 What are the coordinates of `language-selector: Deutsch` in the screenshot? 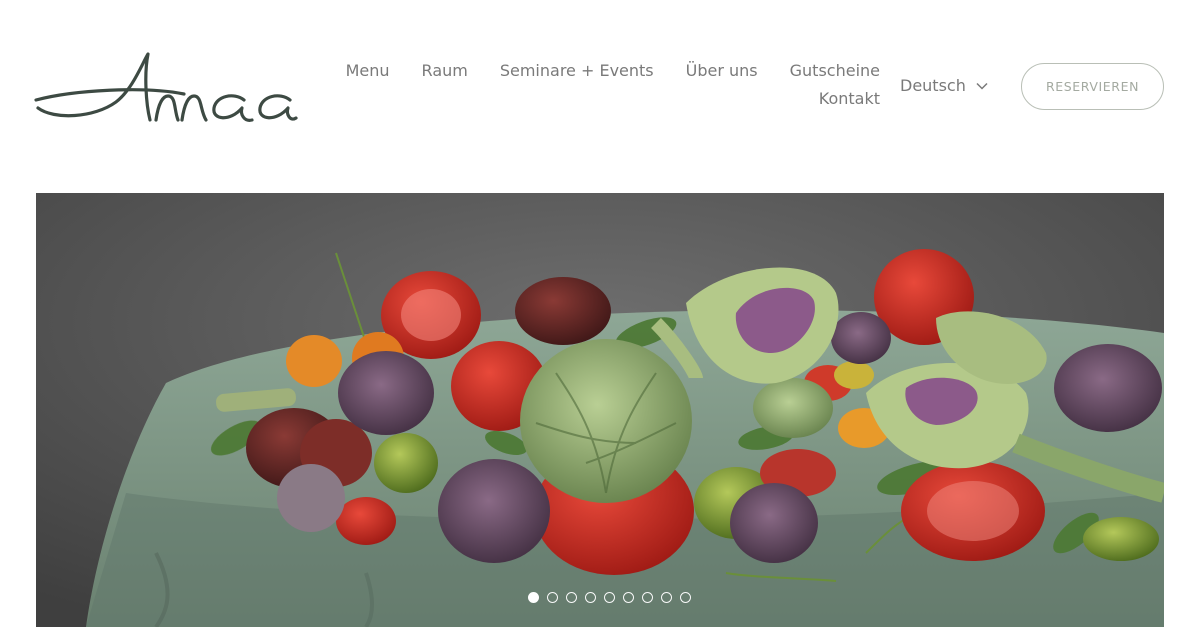 It's located at (944, 85).